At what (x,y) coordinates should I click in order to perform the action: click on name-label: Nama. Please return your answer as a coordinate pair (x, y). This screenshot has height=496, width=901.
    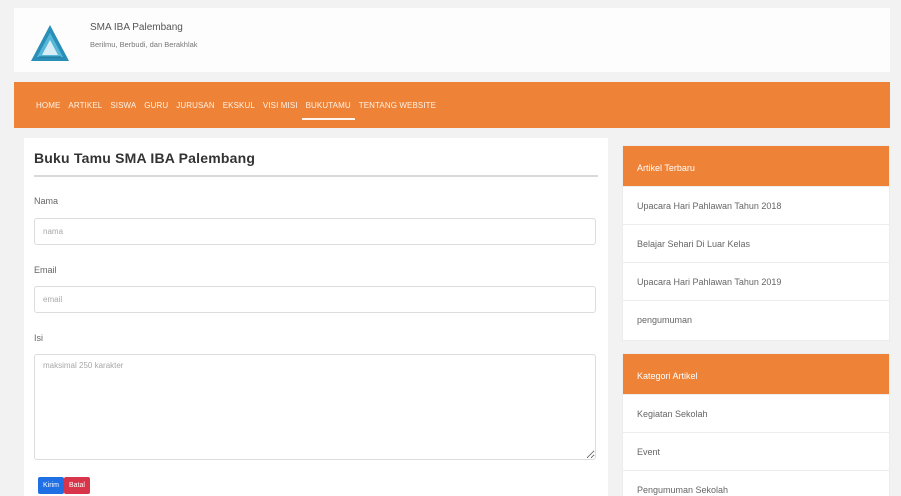
    Looking at the image, I should click on (46, 201).